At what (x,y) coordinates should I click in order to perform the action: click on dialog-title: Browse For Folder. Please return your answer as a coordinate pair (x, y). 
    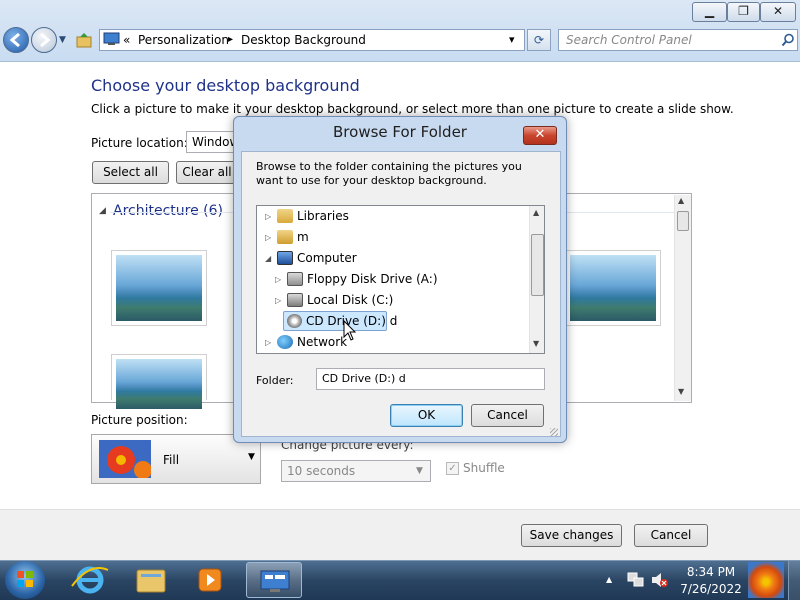
    Looking at the image, I should click on (400, 132).